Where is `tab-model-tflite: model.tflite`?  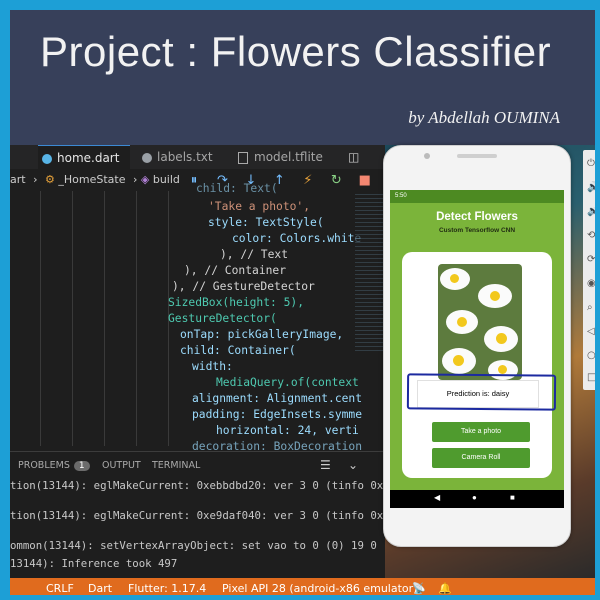
tab-model-tflite: model.tflite is located at coordinates (288, 157).